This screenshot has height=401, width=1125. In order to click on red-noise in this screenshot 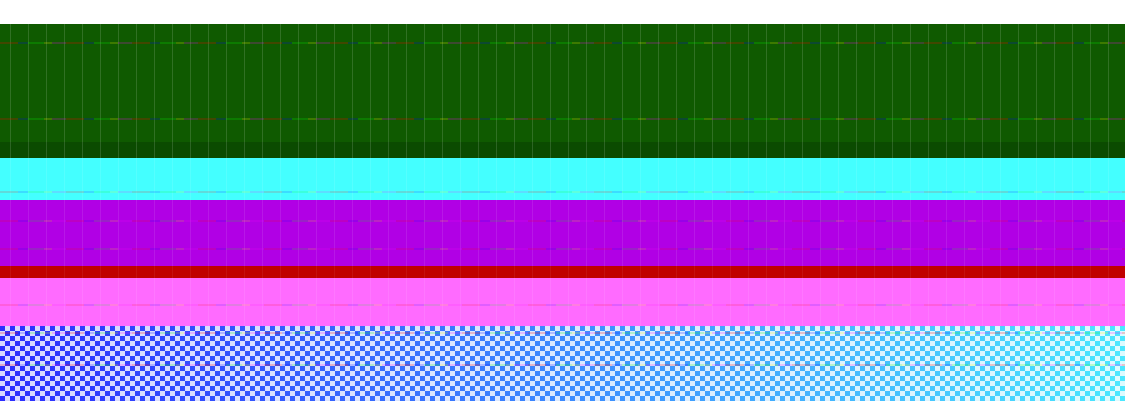, I will do `click(562, 272)`.